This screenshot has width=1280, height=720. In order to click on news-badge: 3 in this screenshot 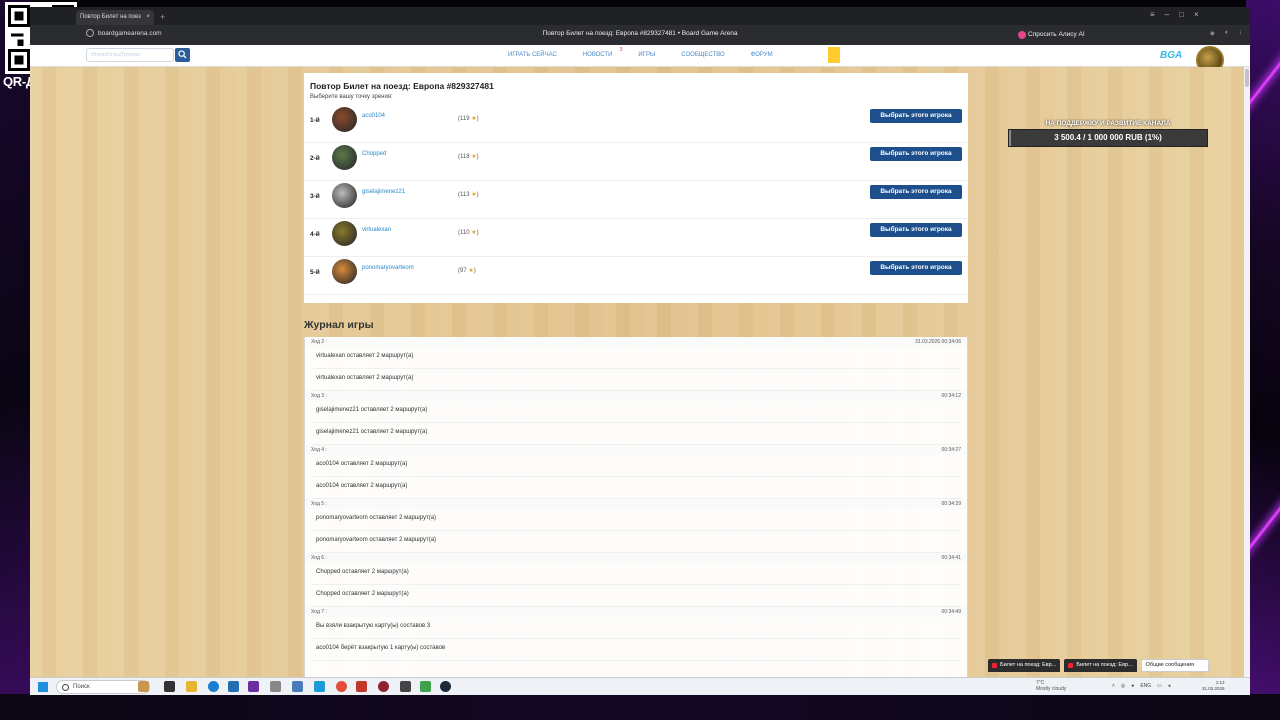, I will do `click(621, 50)`.